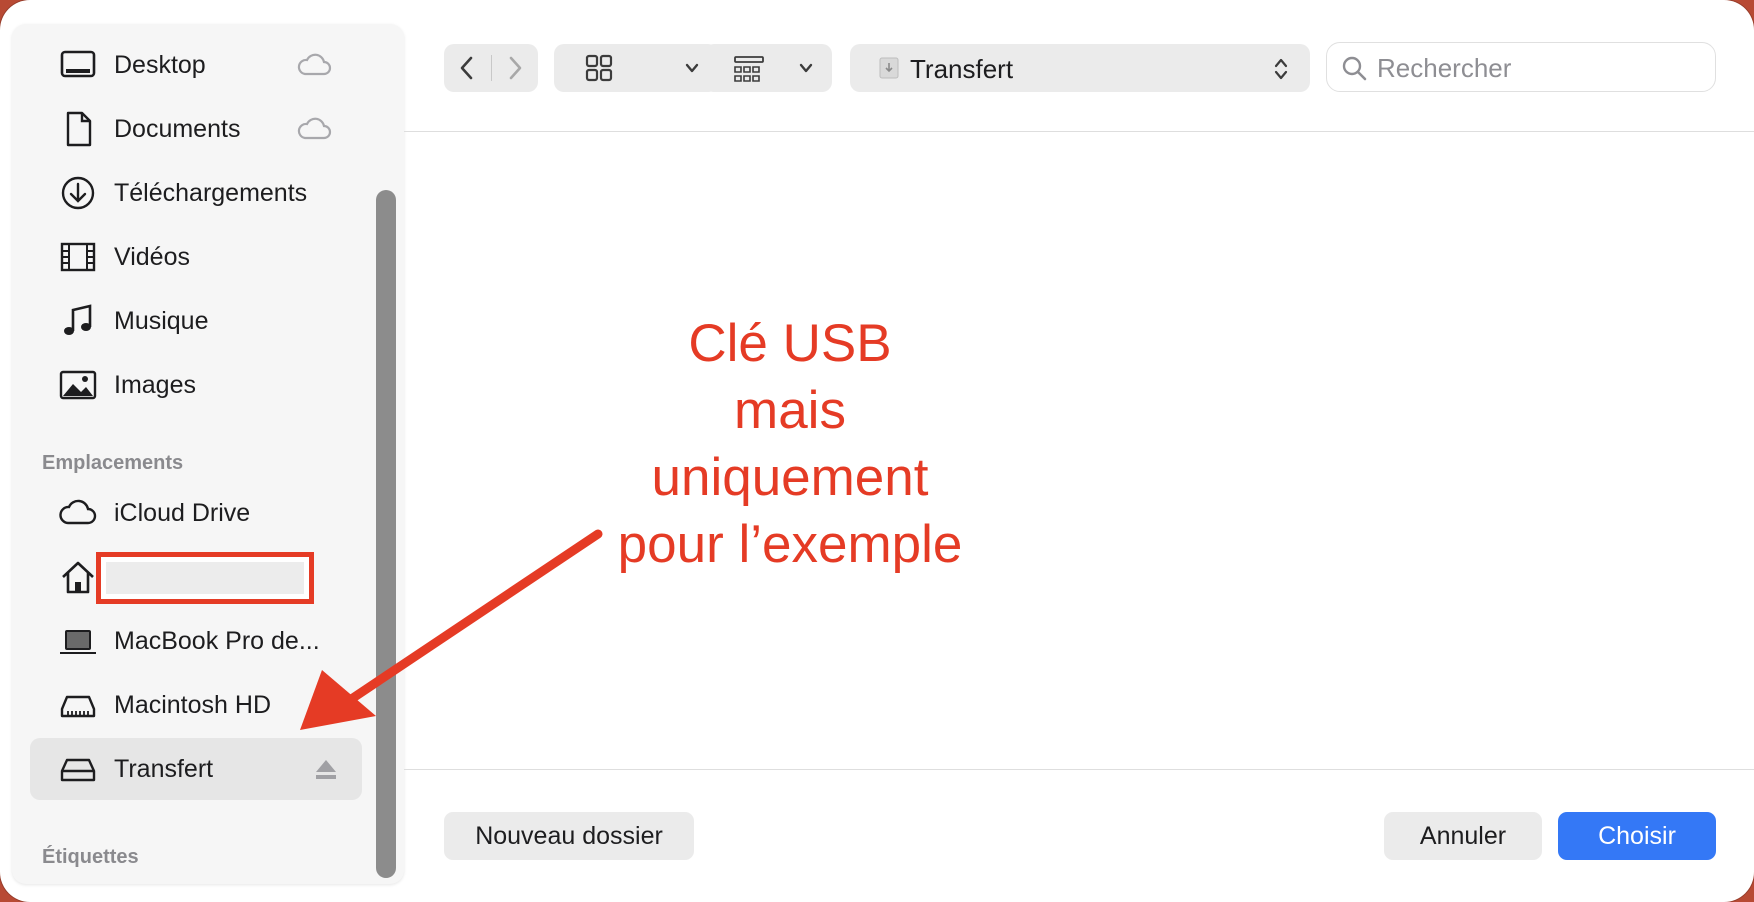 This screenshot has height=902, width=1754. What do you see at coordinates (152, 256) in the screenshot?
I see `sidebar-item-label: Vidéos` at bounding box center [152, 256].